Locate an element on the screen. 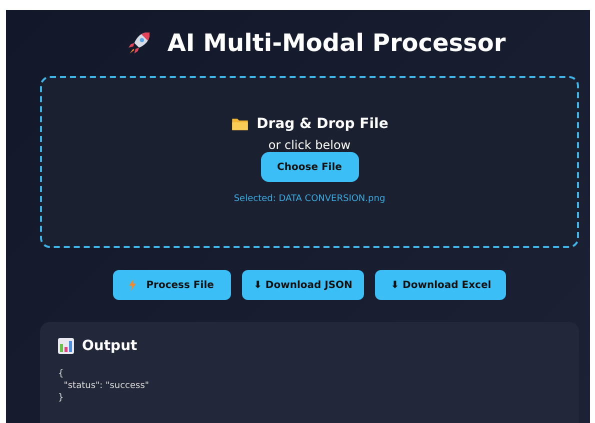  folder-icon is located at coordinates (239, 124).